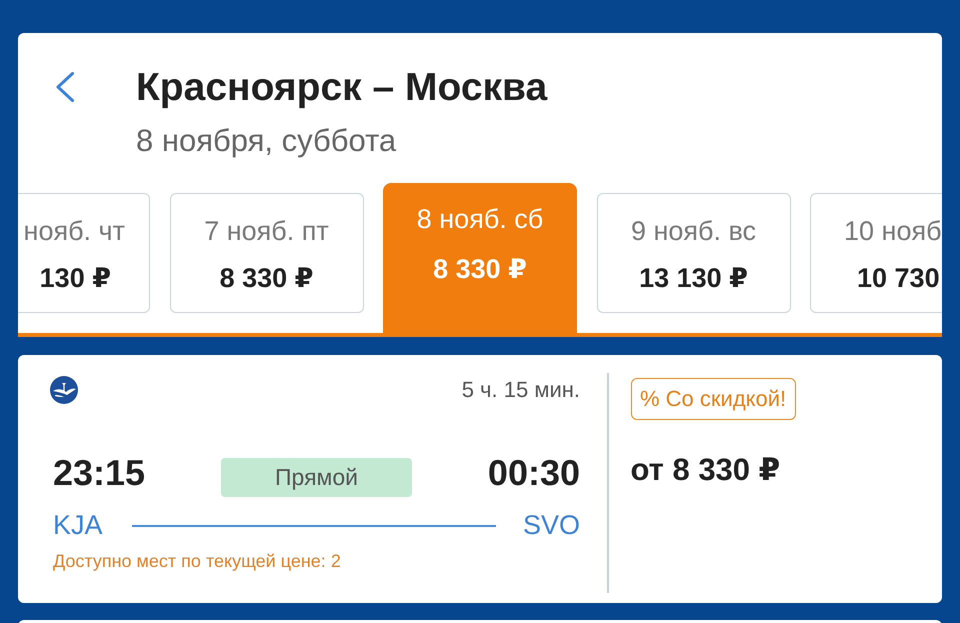 The width and height of the screenshot is (960, 623). I want to click on date-tab: нояб. чт 130 ₽, so click(84, 253).